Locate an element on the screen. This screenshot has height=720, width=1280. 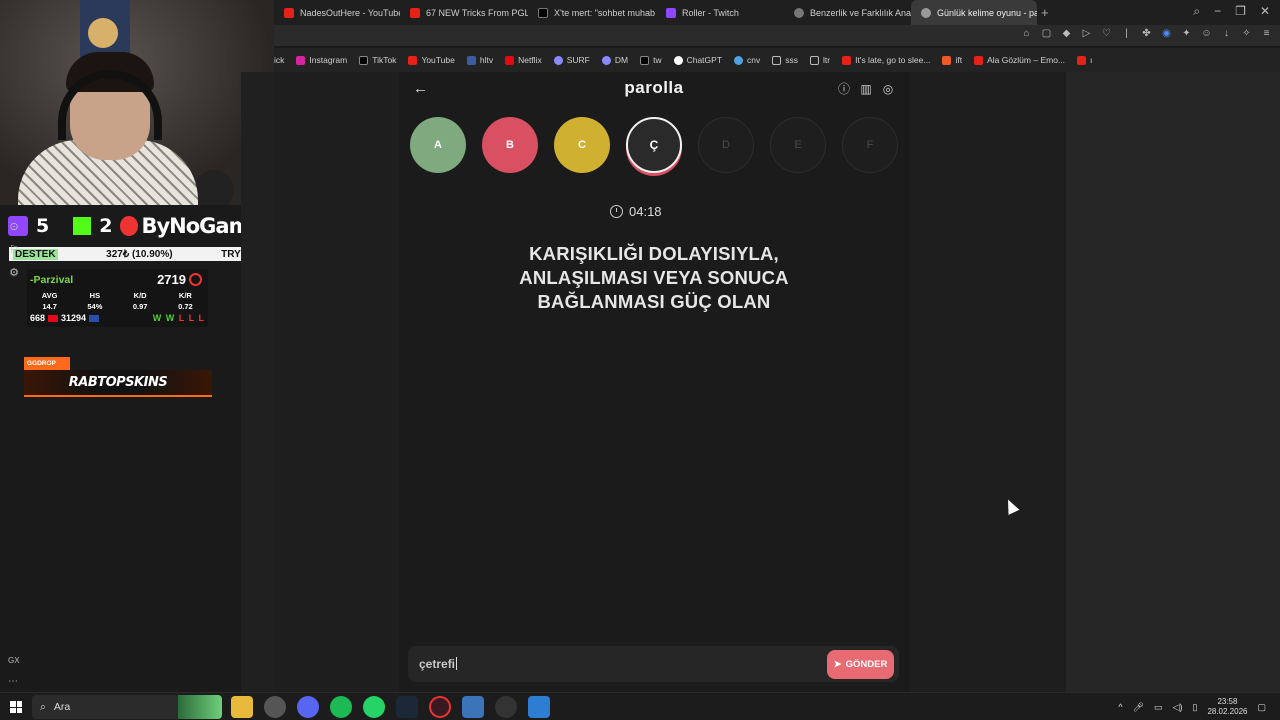
netflix-icon is located at coordinates (510, 60).